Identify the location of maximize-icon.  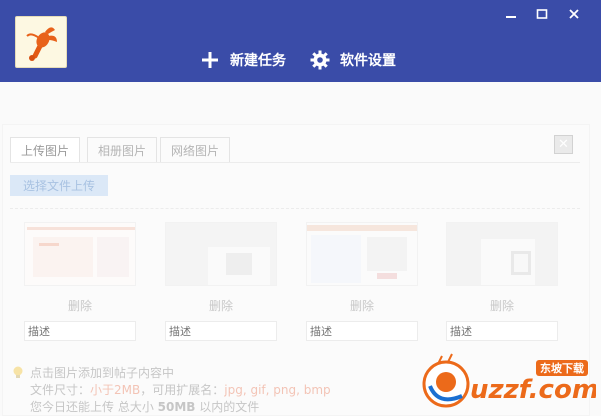
(542, 14).